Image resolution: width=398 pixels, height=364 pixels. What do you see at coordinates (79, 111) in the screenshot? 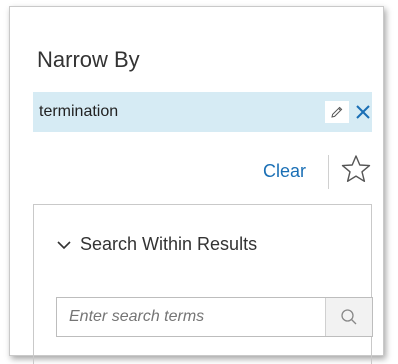
I see `filter-term-label: termination` at bounding box center [79, 111].